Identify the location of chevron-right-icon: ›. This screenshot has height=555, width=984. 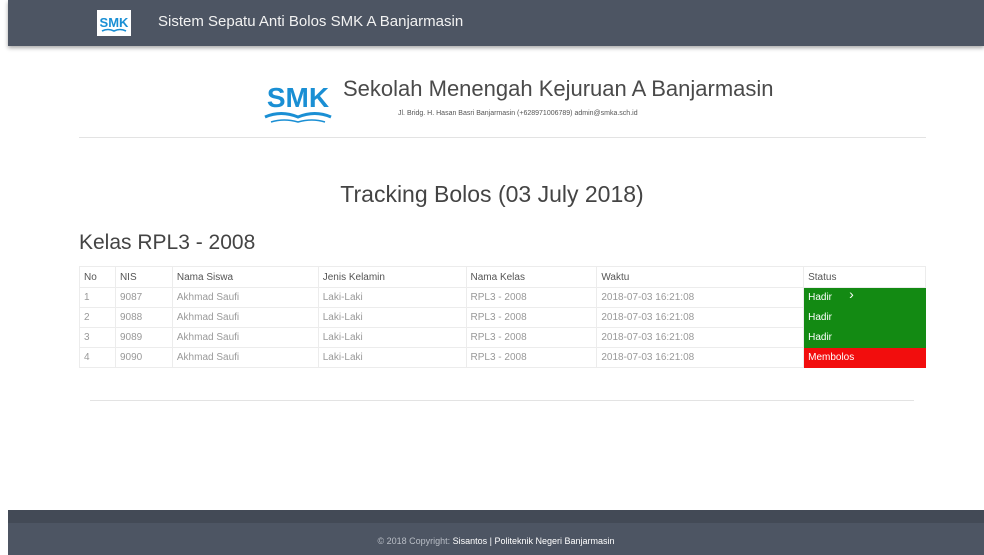
(851, 294).